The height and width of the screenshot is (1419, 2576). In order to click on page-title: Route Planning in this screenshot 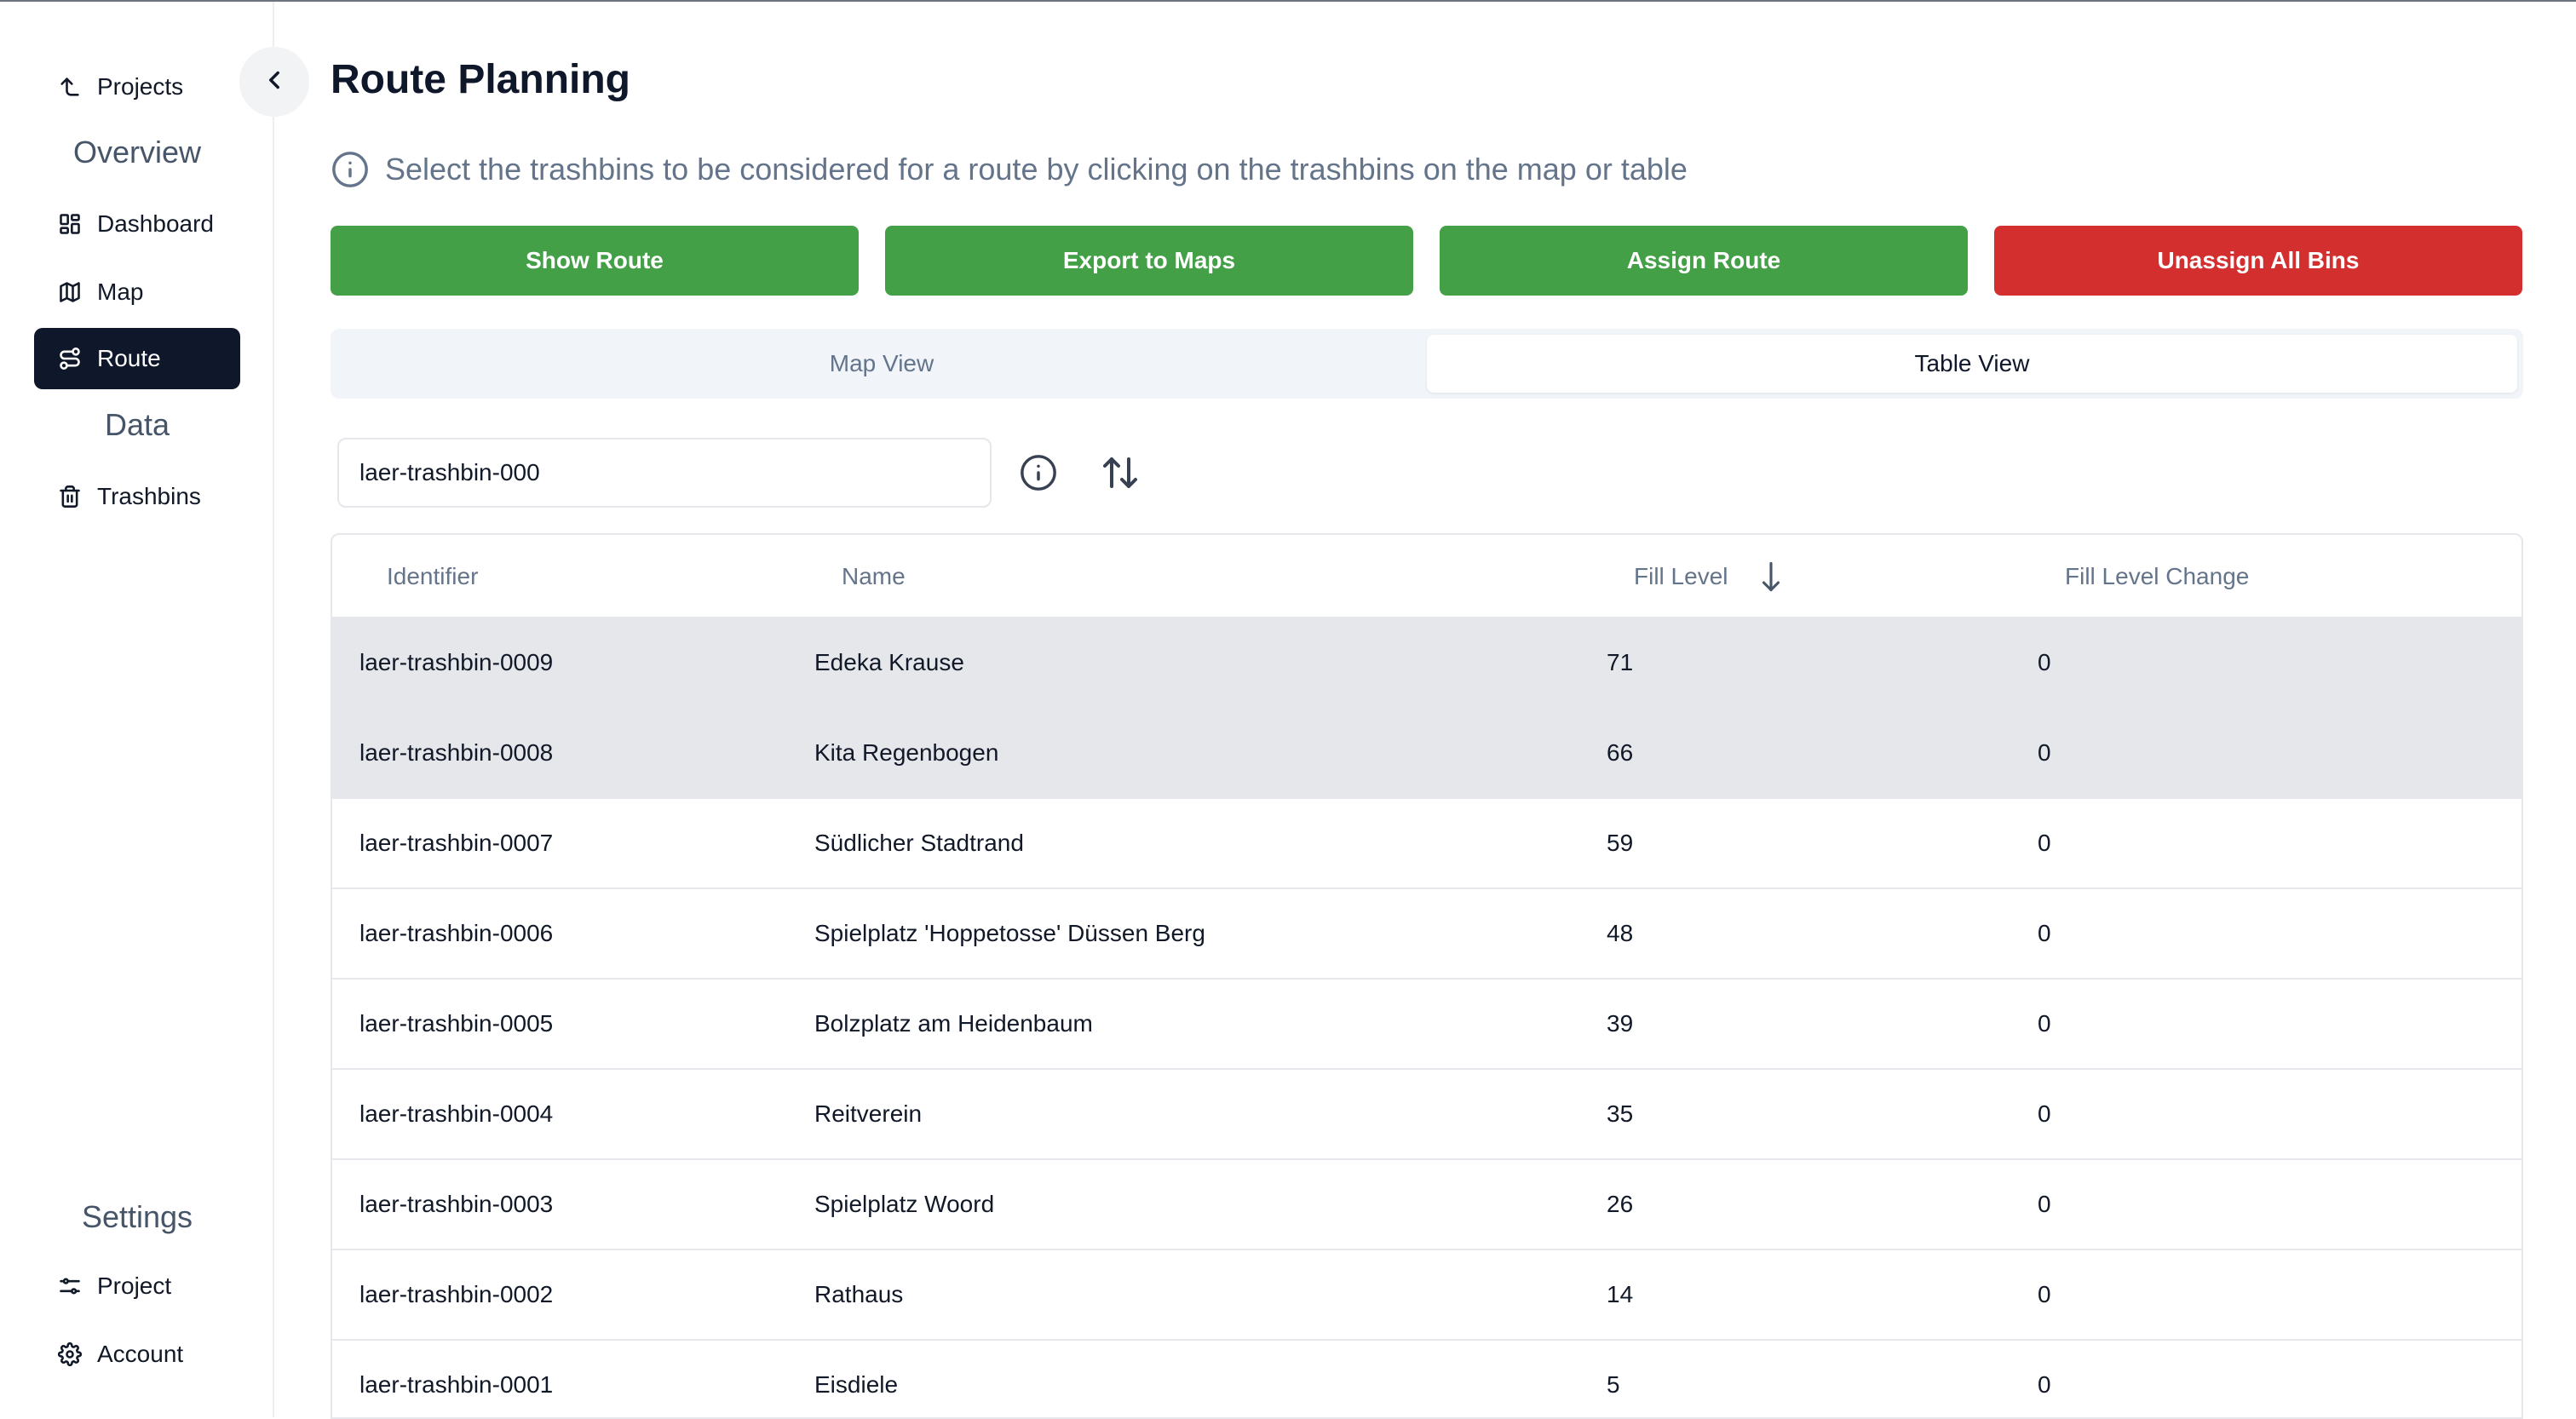, I will do `click(480, 79)`.